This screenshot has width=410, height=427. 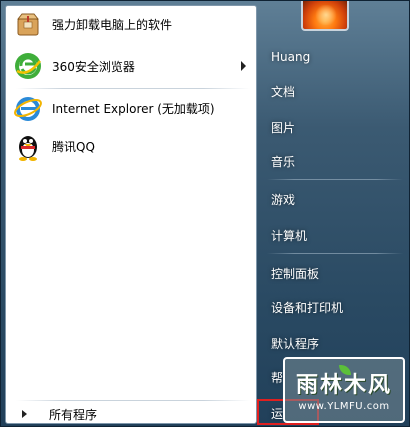 I want to click on right-item-pictures: 图片, so click(x=335, y=127).